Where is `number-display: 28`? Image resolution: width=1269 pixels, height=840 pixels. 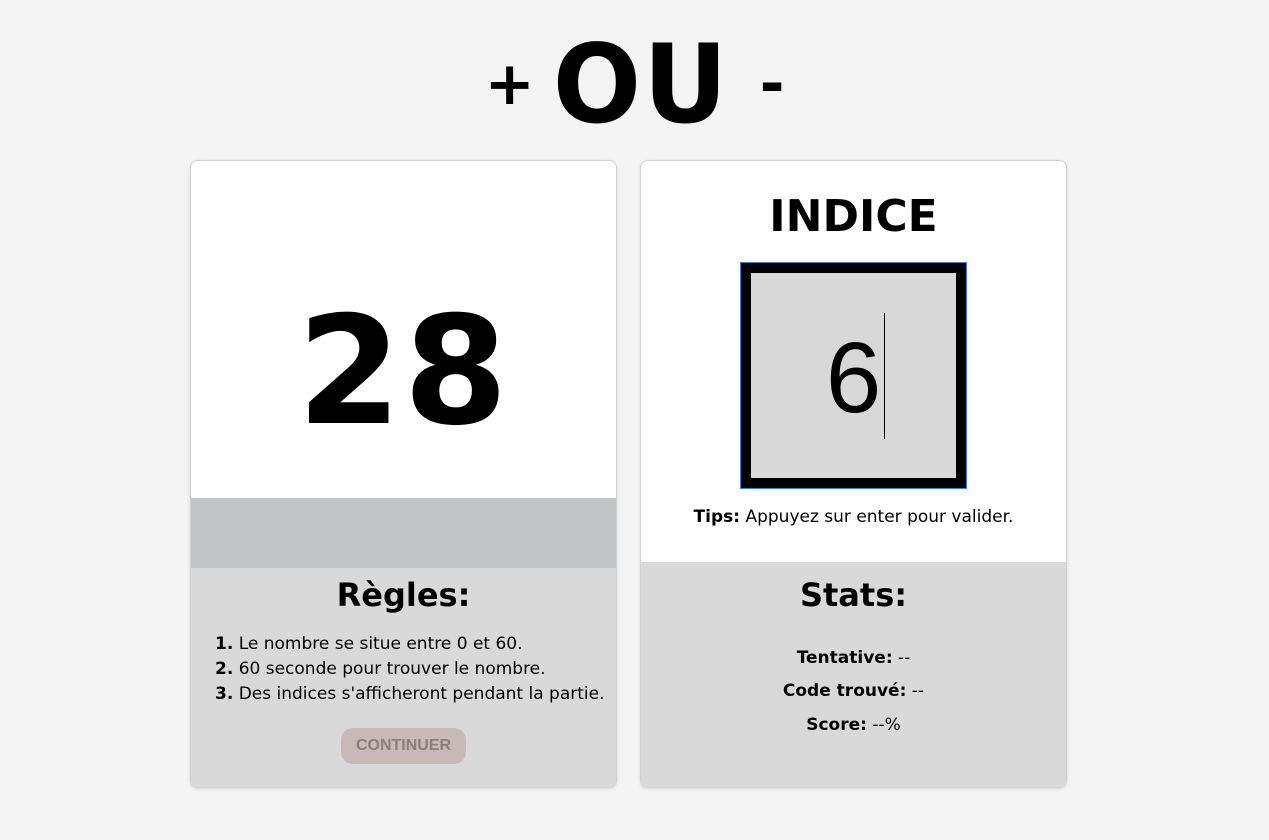 number-display: 28 is located at coordinates (403, 329).